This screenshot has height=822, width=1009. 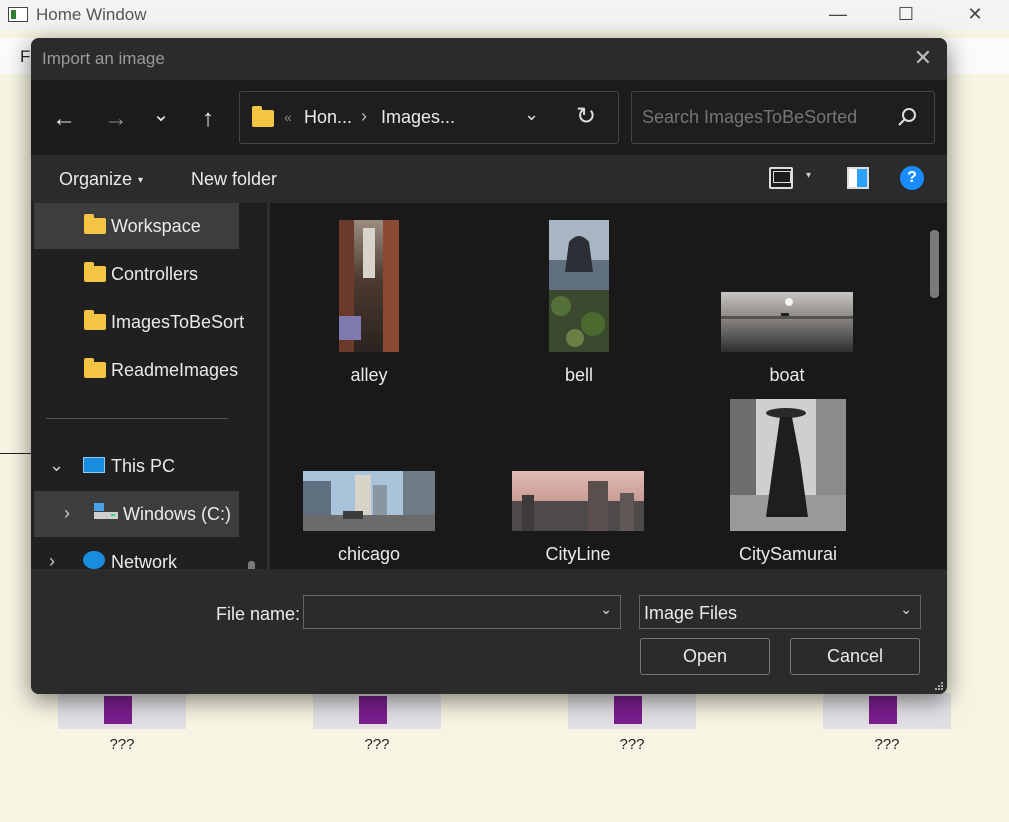 I want to click on recent-locations-button: ⌄, so click(x=161, y=115).